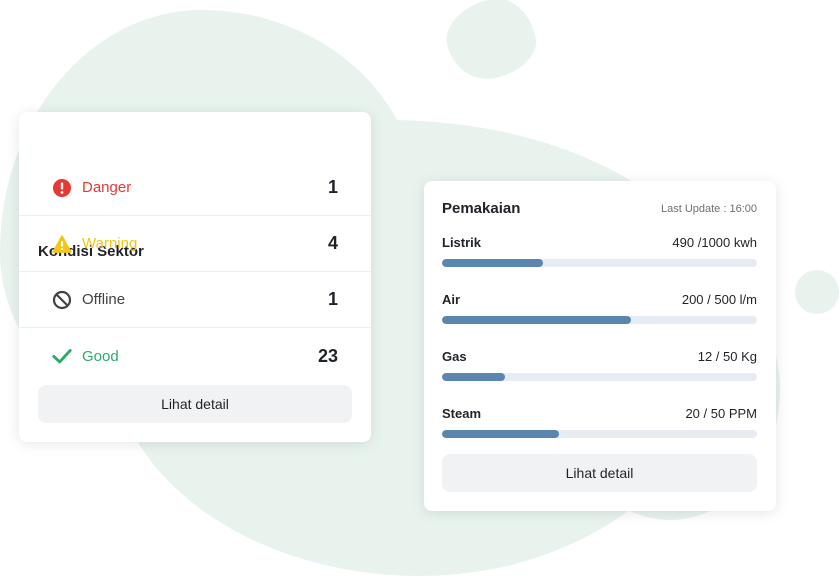  What do you see at coordinates (481, 208) in the screenshot?
I see `usage-card-title: Pemakaian` at bounding box center [481, 208].